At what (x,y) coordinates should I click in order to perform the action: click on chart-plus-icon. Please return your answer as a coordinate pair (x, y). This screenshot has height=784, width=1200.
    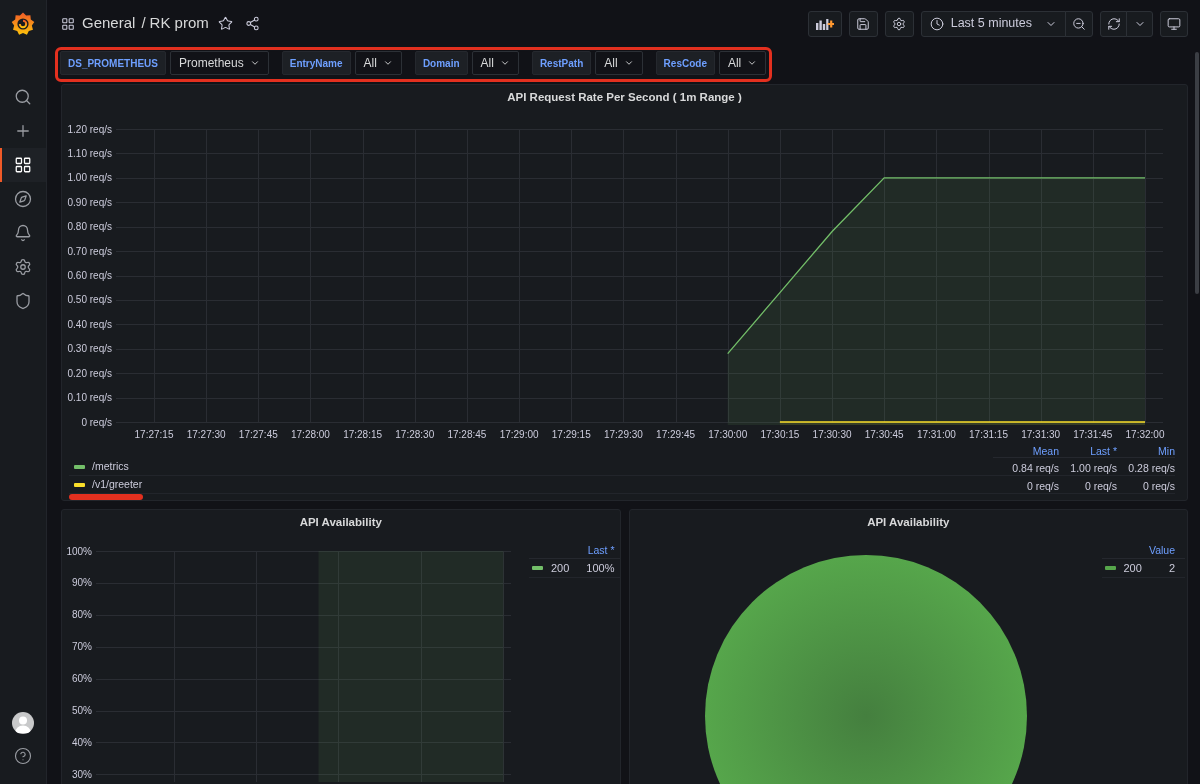
    Looking at the image, I should click on (824, 23).